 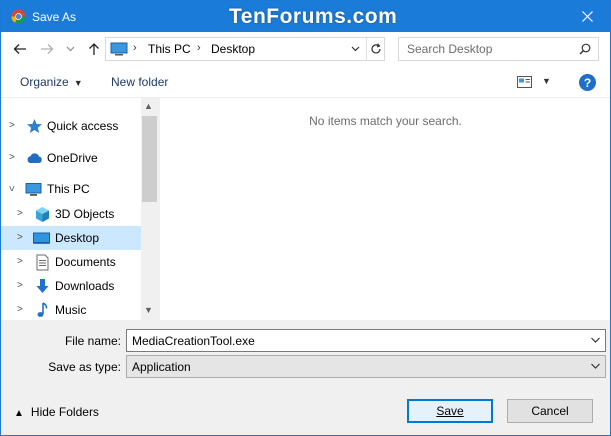 I want to click on document-icon, so click(x=42, y=262).